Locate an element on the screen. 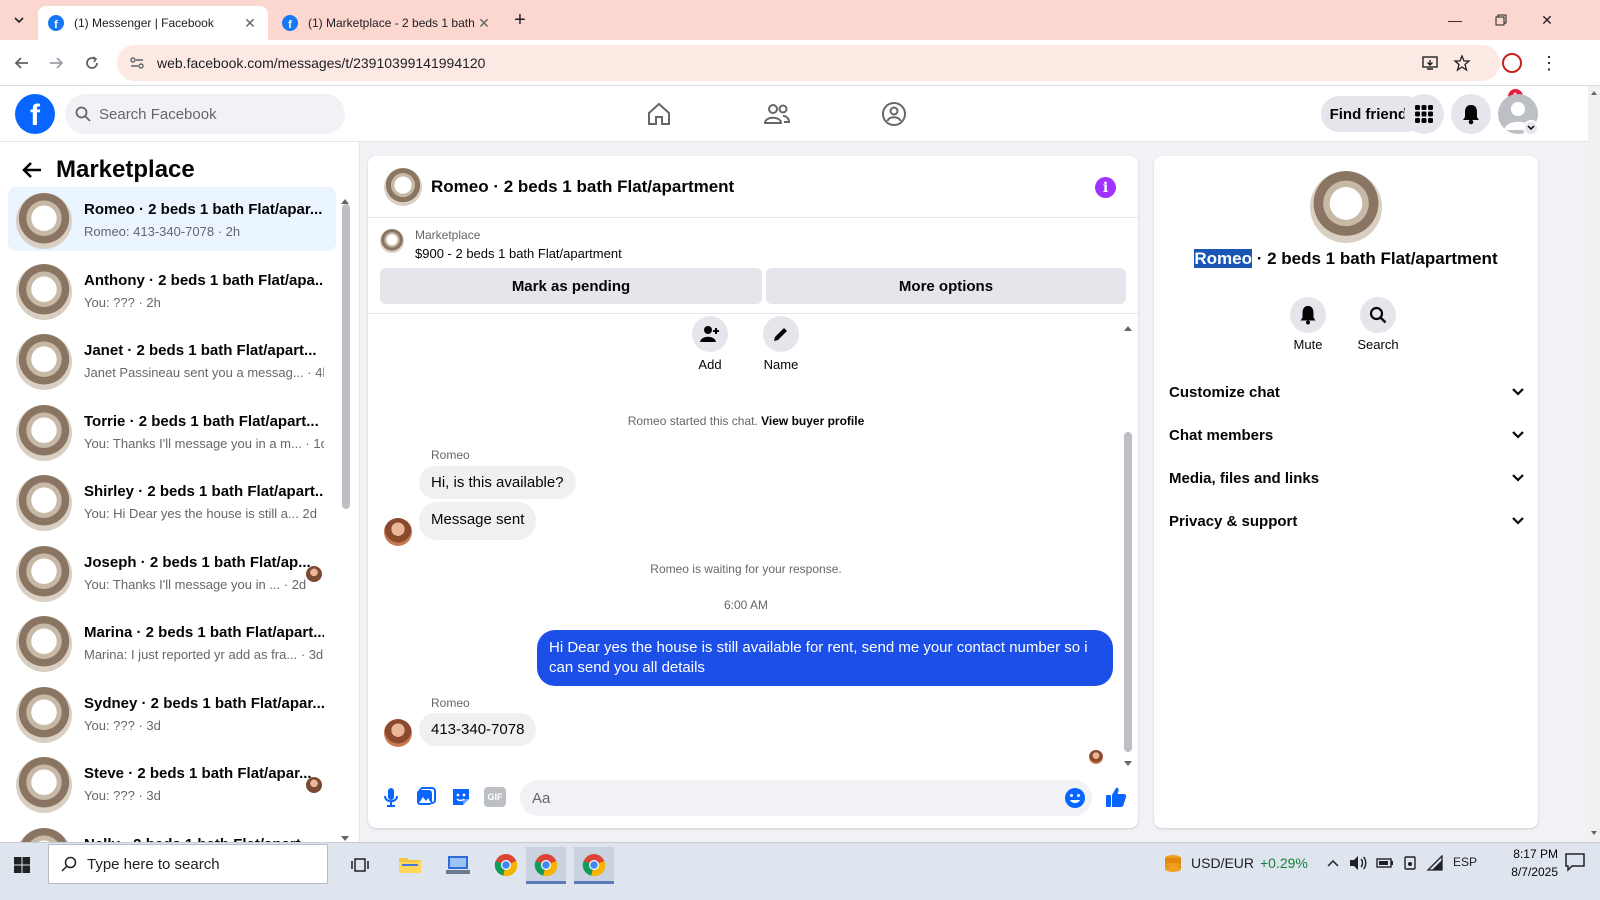  facebook-logo-icon: f is located at coordinates (35, 114).